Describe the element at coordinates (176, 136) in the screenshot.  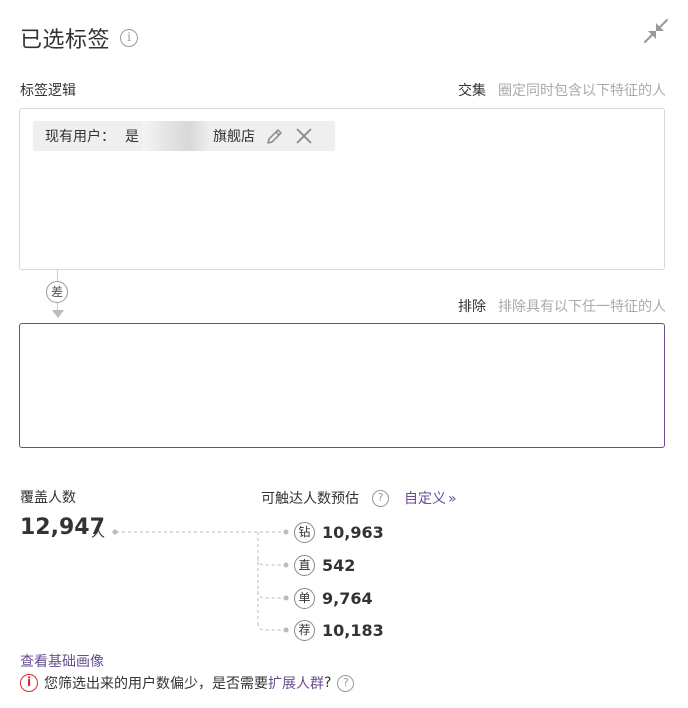
I see `redacted-shop-name` at that location.